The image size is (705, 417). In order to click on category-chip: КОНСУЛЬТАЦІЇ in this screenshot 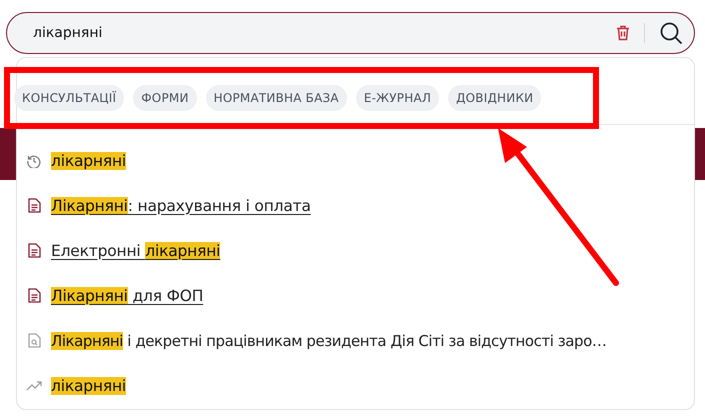, I will do `click(69, 98)`.